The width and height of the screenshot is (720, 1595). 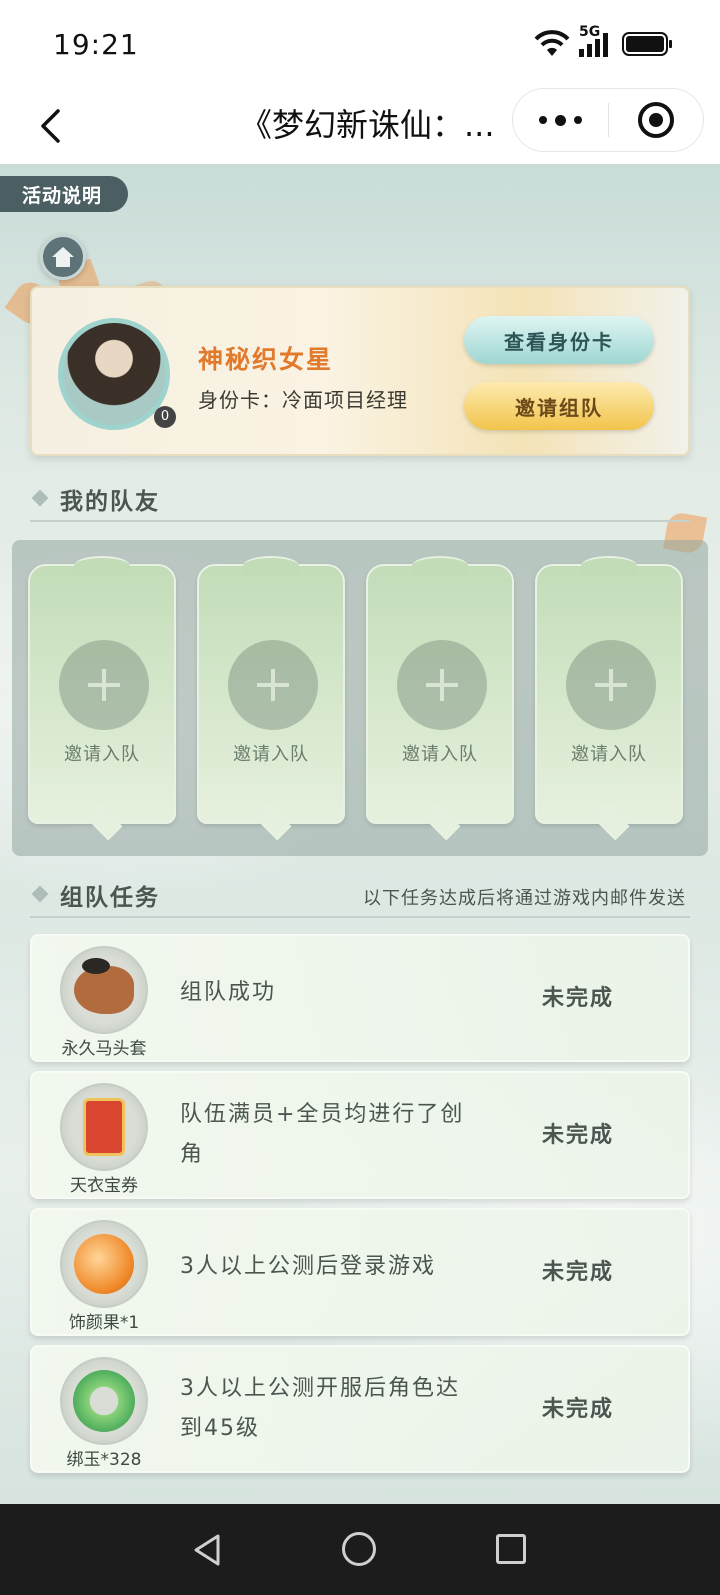 I want to click on jade-icon, so click(x=104, y=1401).